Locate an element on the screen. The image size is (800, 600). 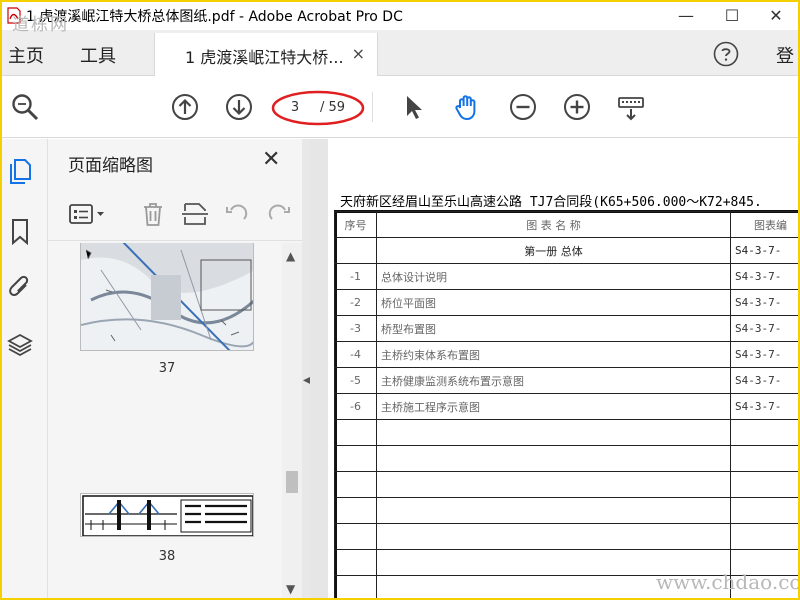
hand-tool-icon is located at coordinates (467, 107).